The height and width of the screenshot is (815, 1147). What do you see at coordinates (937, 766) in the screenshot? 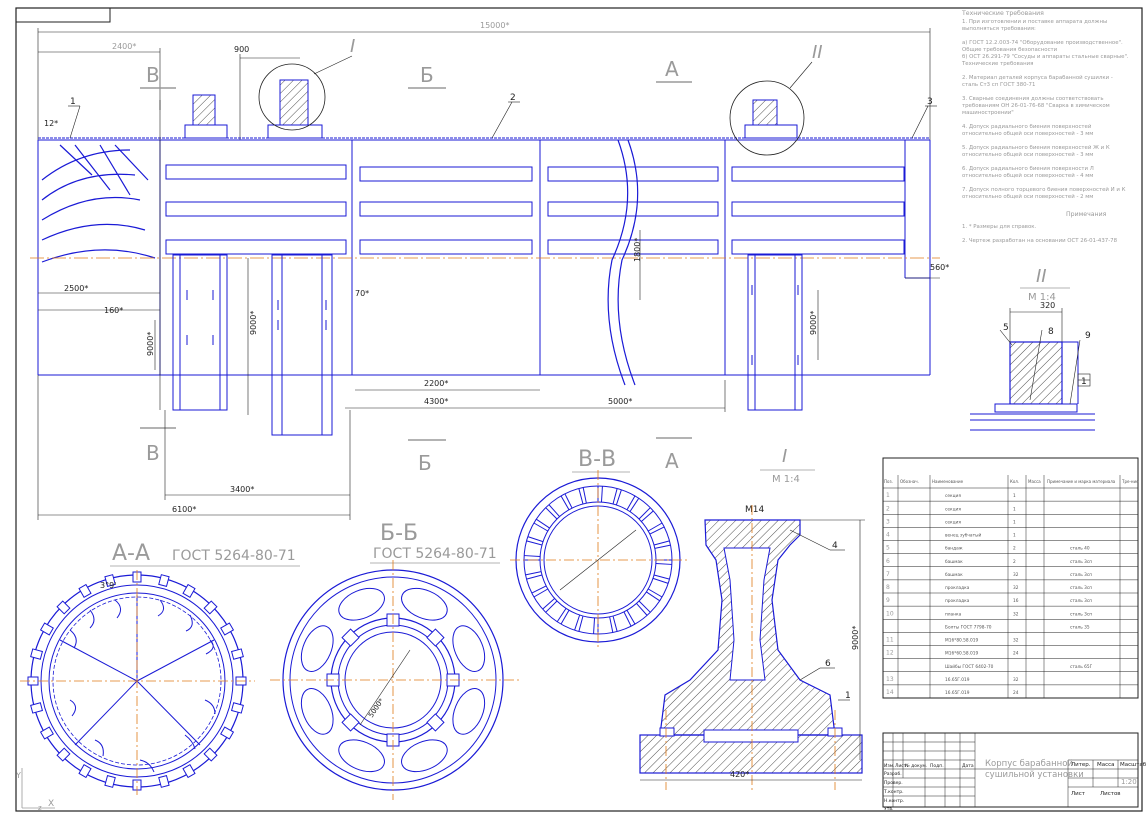
I see `title-podp: Подп.` at bounding box center [937, 766].